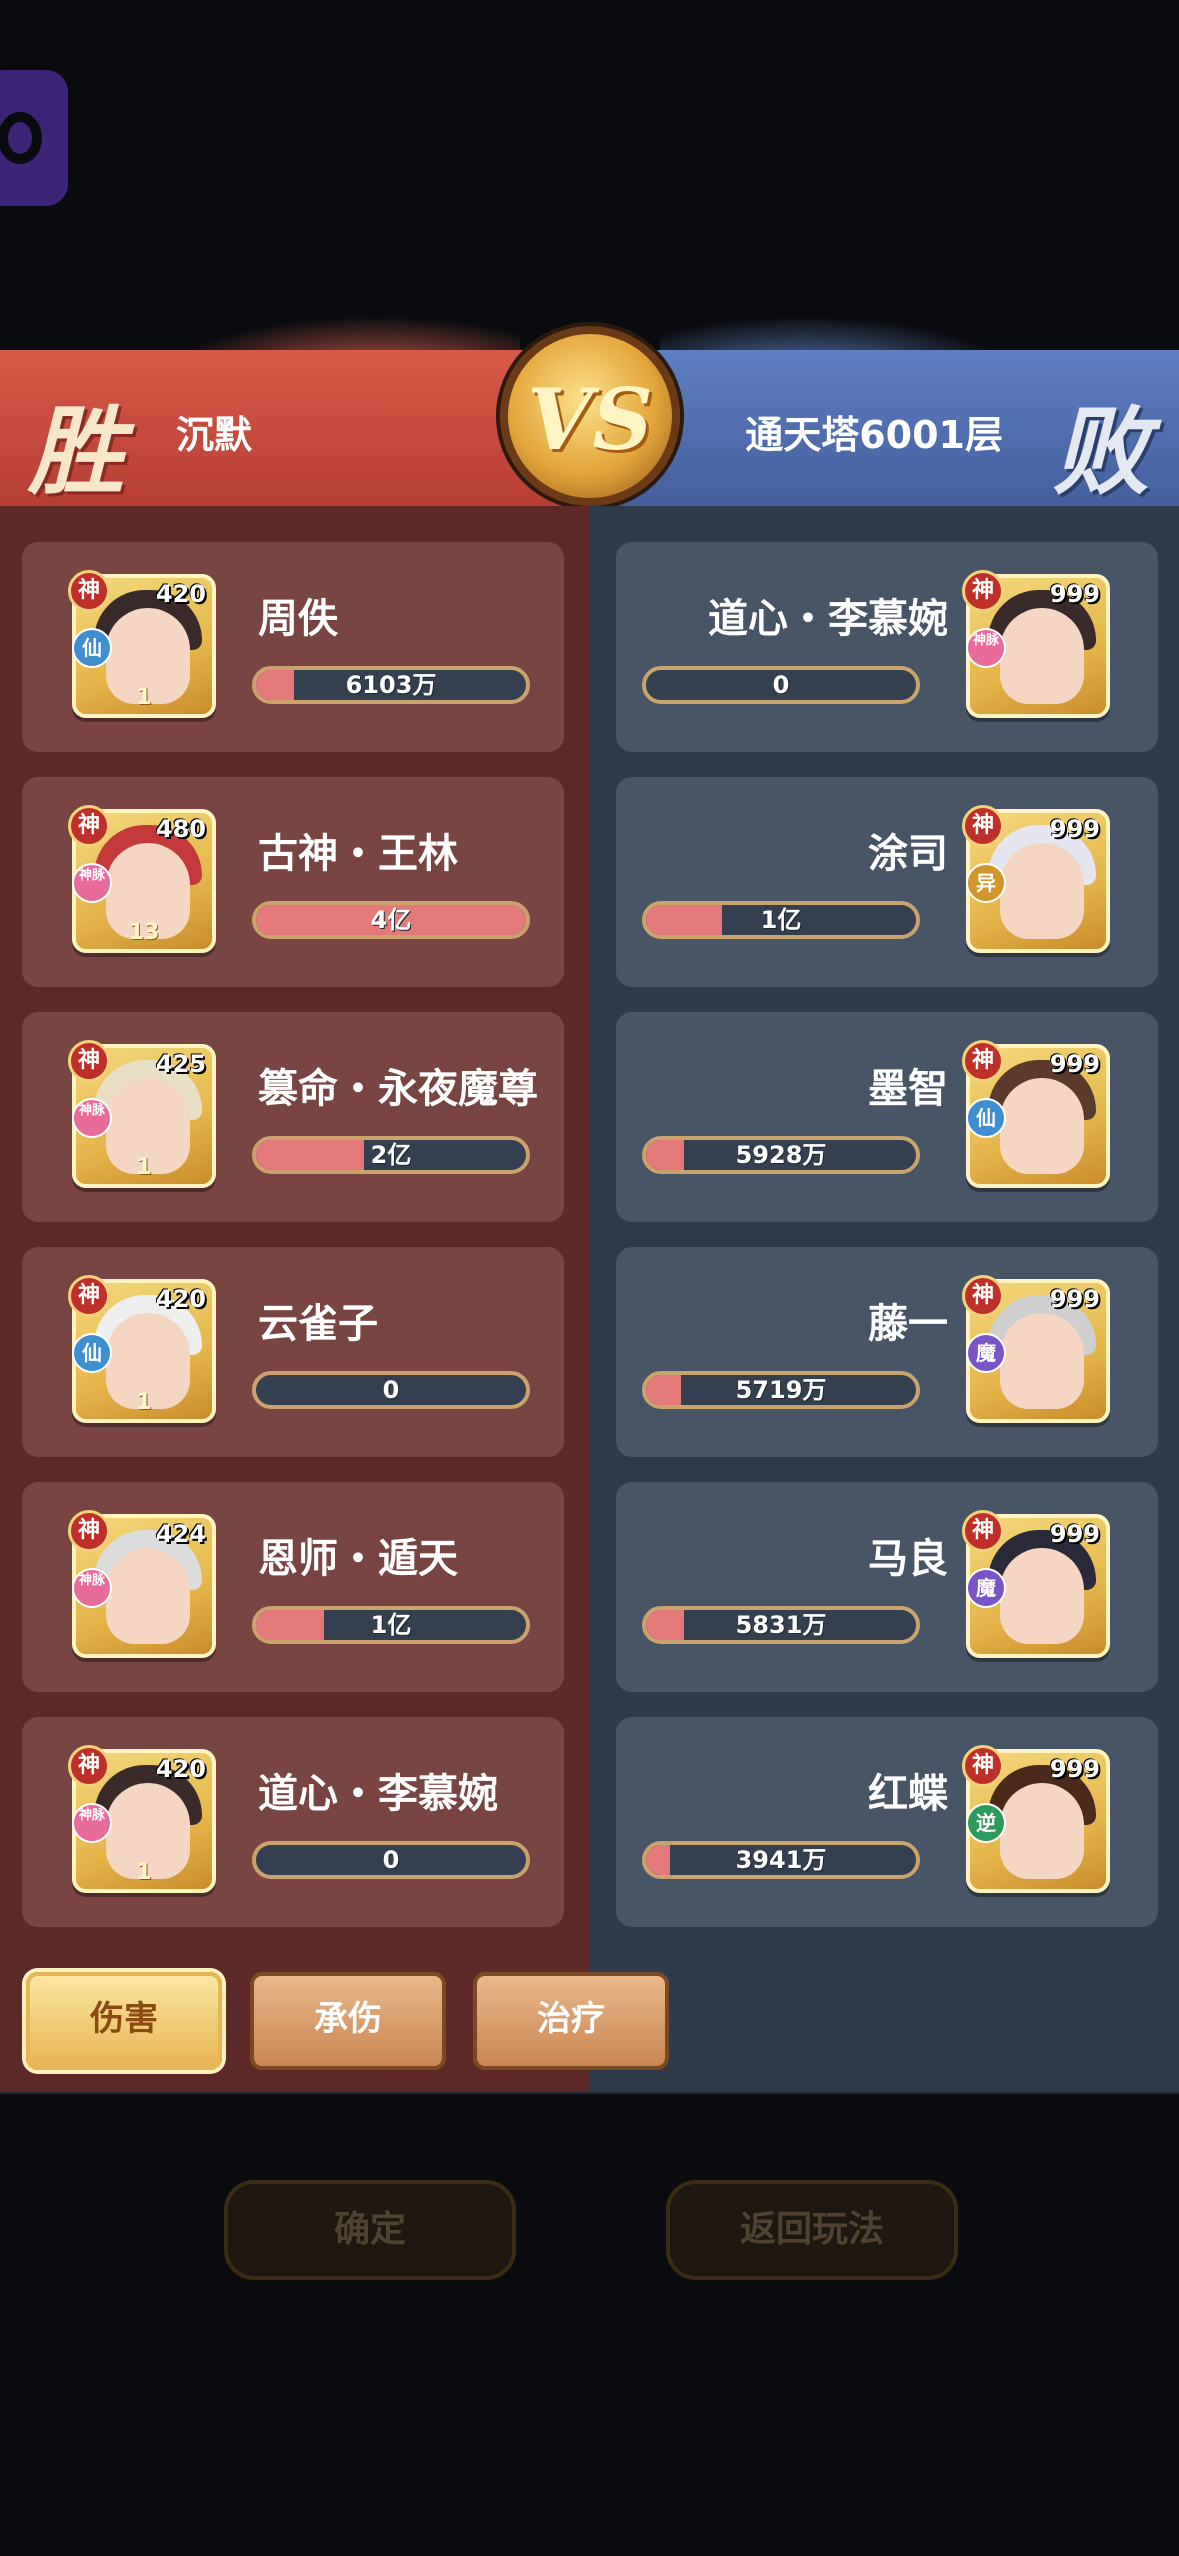 The width and height of the screenshot is (1179, 2556). Describe the element at coordinates (124, 2021) in the screenshot. I see `tab-damage: 伤害` at that location.